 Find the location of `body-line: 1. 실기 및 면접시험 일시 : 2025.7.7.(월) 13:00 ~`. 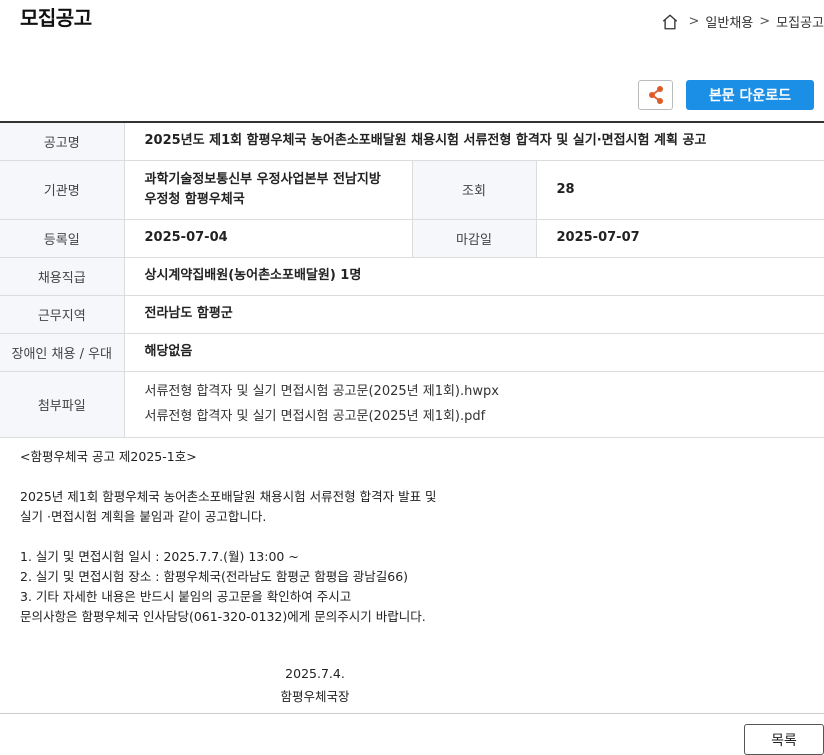

body-line: 1. 실기 및 면접시험 일시 : 2025.7.7.(월) 13:00 ~ is located at coordinates (159, 556).